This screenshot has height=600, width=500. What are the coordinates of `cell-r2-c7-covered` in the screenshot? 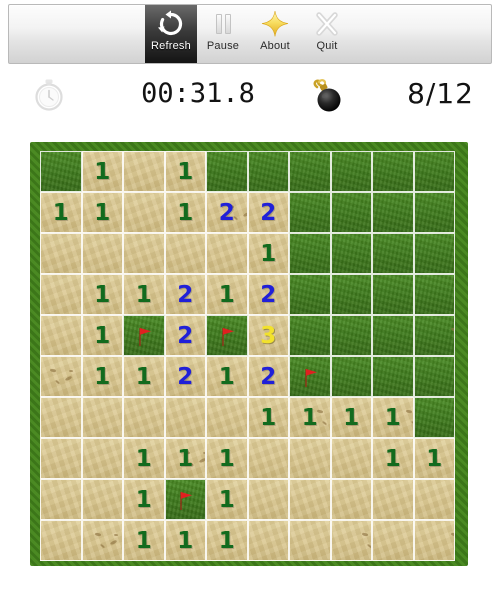 It's located at (310, 212).